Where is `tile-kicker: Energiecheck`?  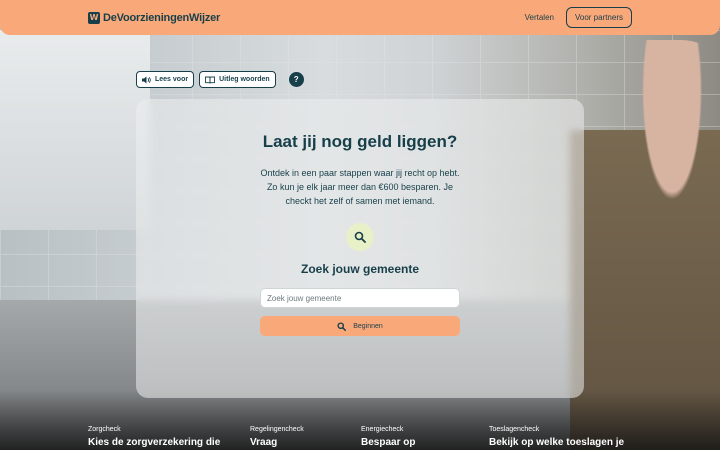 tile-kicker: Energiecheck is located at coordinates (382, 429).